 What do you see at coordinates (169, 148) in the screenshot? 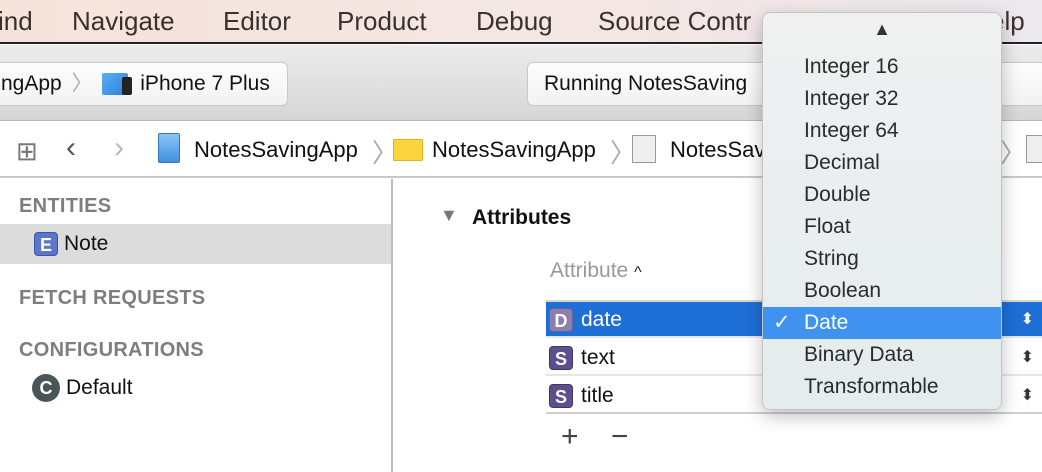
I see `project-icon` at bounding box center [169, 148].